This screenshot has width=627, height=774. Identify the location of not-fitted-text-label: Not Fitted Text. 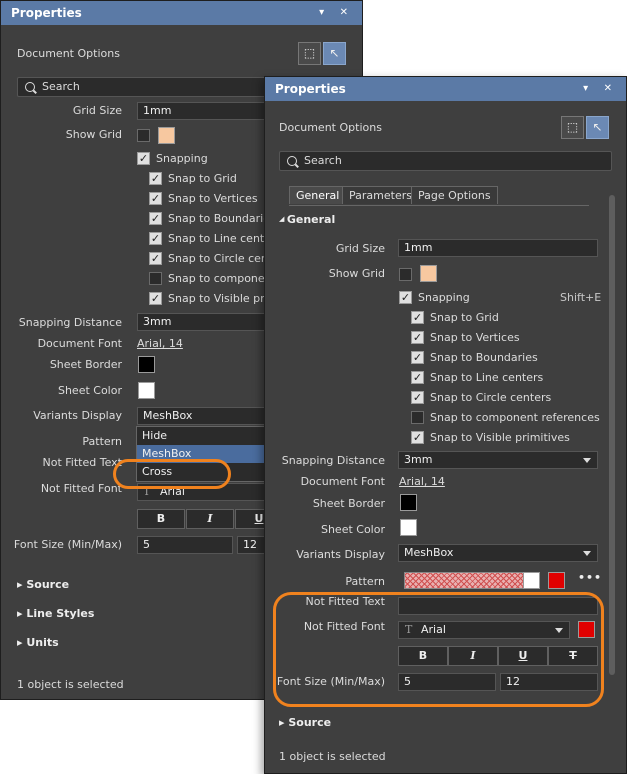
(82, 462).